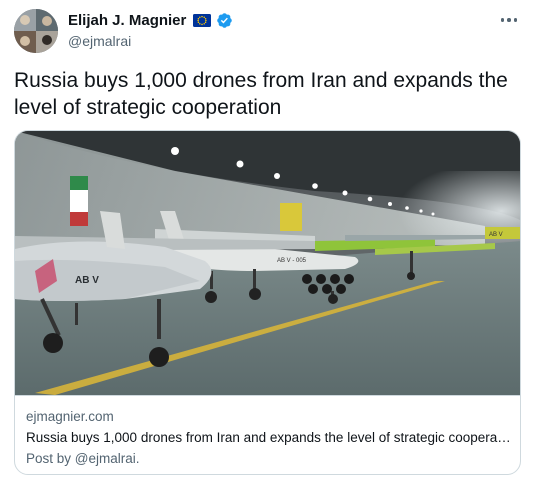  Describe the element at coordinates (127, 20) in the screenshot. I see `display-name: Elijah J. Magnier` at that location.